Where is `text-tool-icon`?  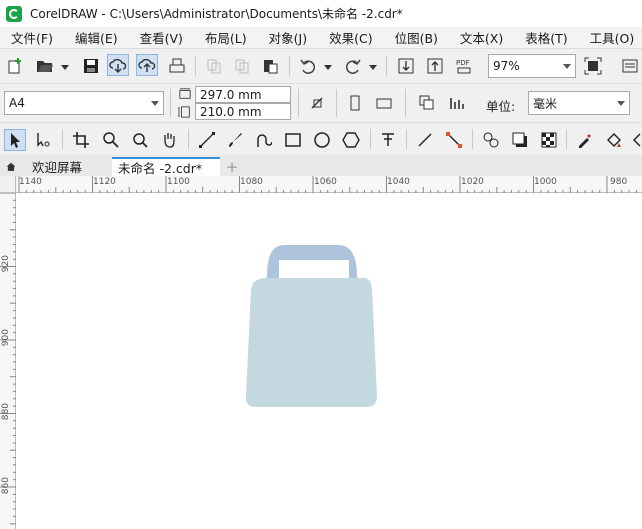 text-tool-icon is located at coordinates (388, 140).